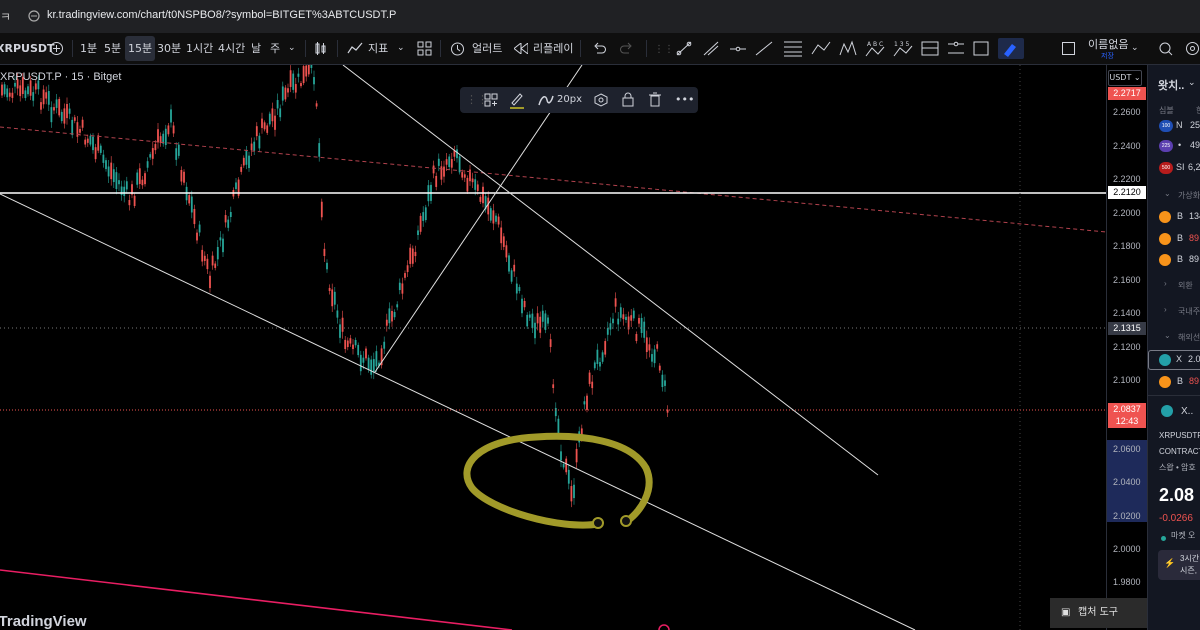  What do you see at coordinates (1194, 238) in the screenshot?
I see `row-value: 89` at bounding box center [1194, 238].